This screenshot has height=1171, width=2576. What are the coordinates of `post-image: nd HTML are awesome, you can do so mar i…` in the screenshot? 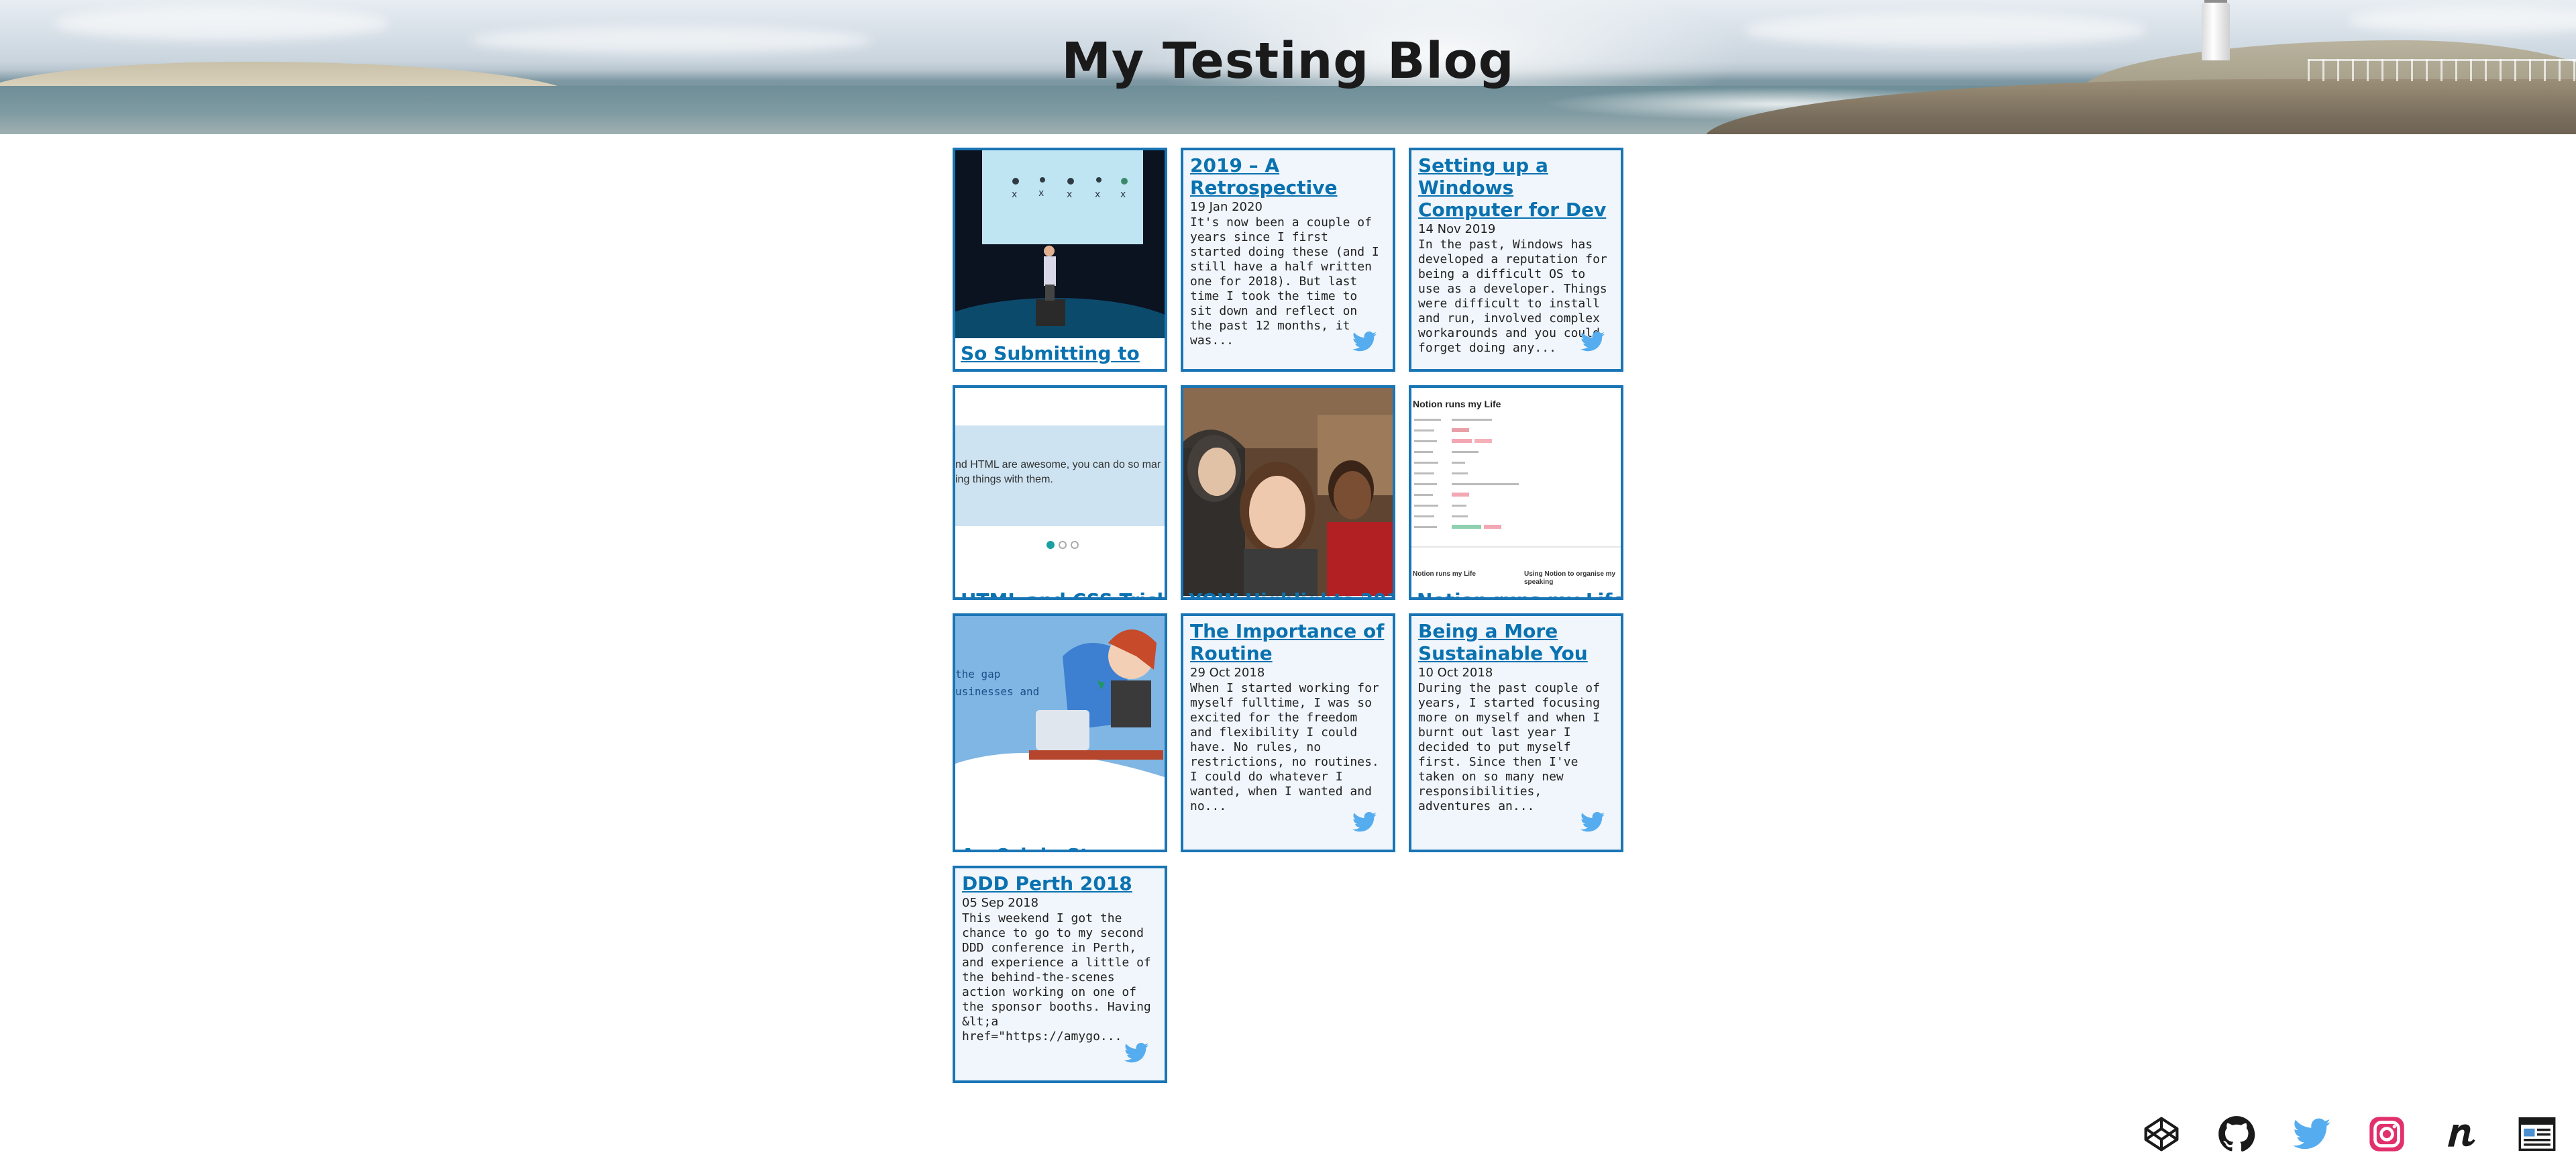 It's located at (1060, 492).